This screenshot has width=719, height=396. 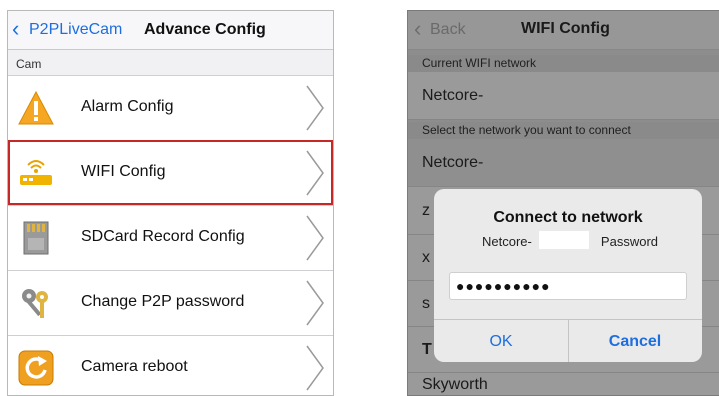 I want to click on navigation-bar: ‹ P2PLiveCam Advance Config, so click(x=170, y=30).